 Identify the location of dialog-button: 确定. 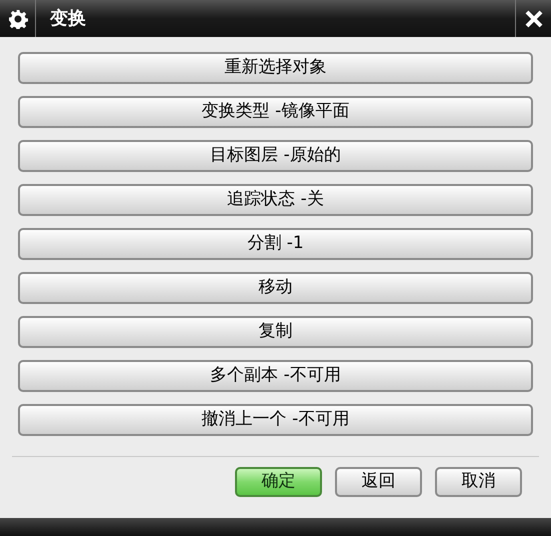
(278, 482).